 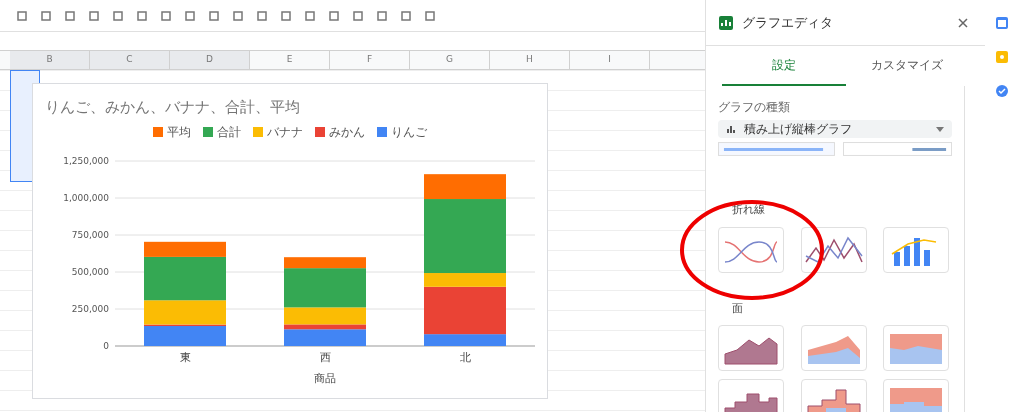 I want to click on section-title: 折れ線, so click(x=748, y=210).